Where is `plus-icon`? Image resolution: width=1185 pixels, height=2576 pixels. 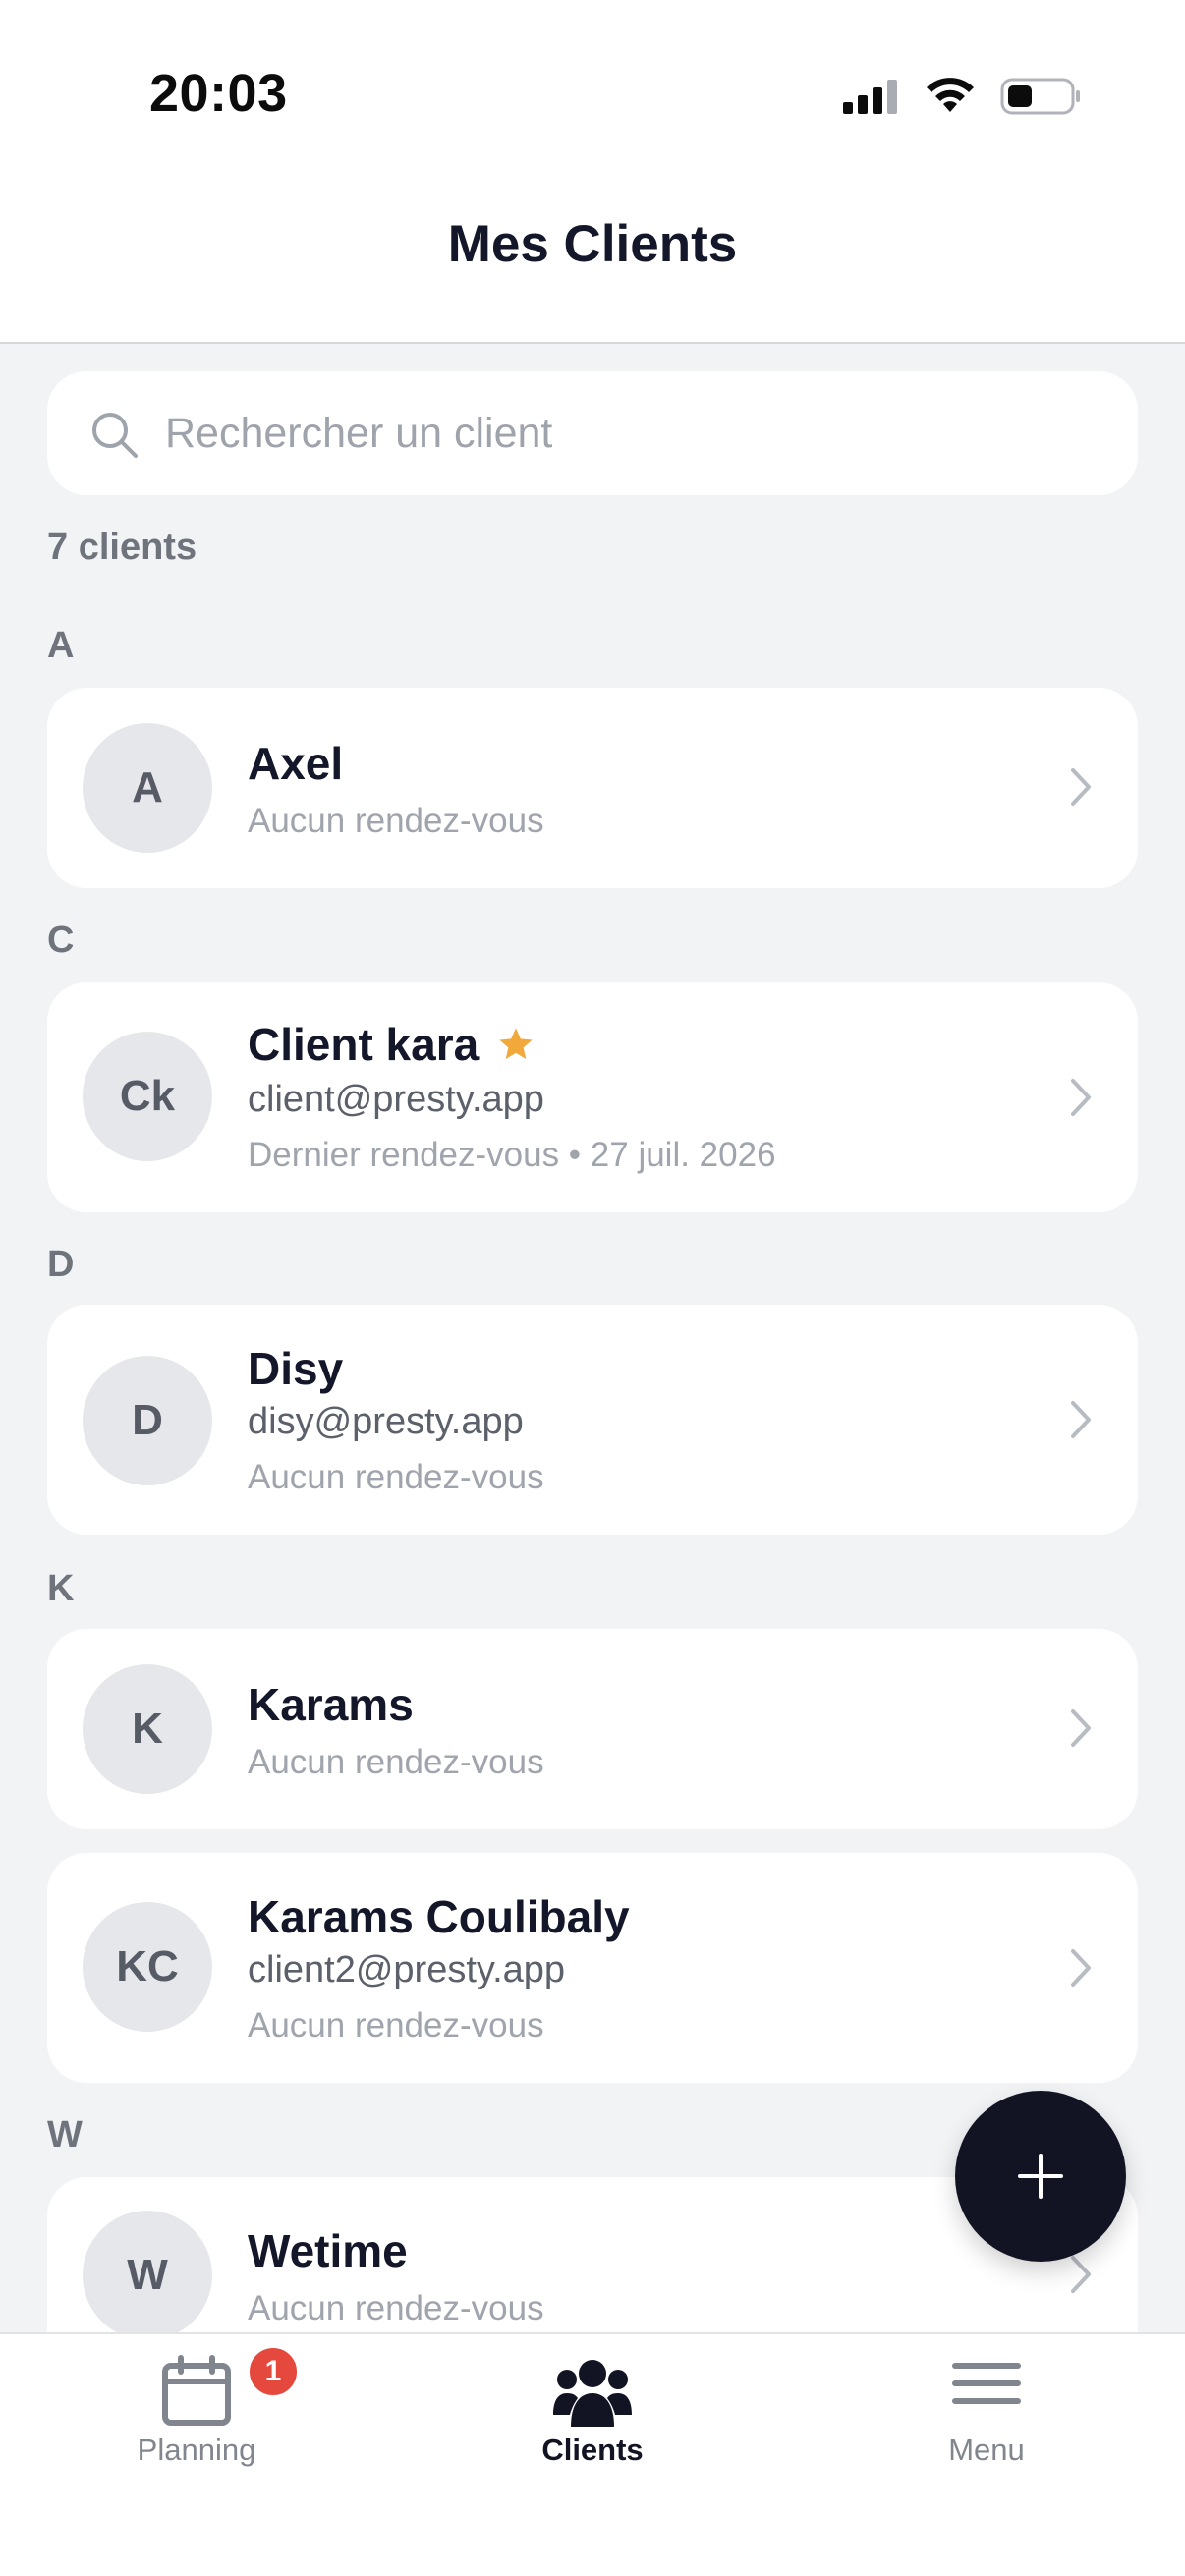 plus-icon is located at coordinates (1041, 2176).